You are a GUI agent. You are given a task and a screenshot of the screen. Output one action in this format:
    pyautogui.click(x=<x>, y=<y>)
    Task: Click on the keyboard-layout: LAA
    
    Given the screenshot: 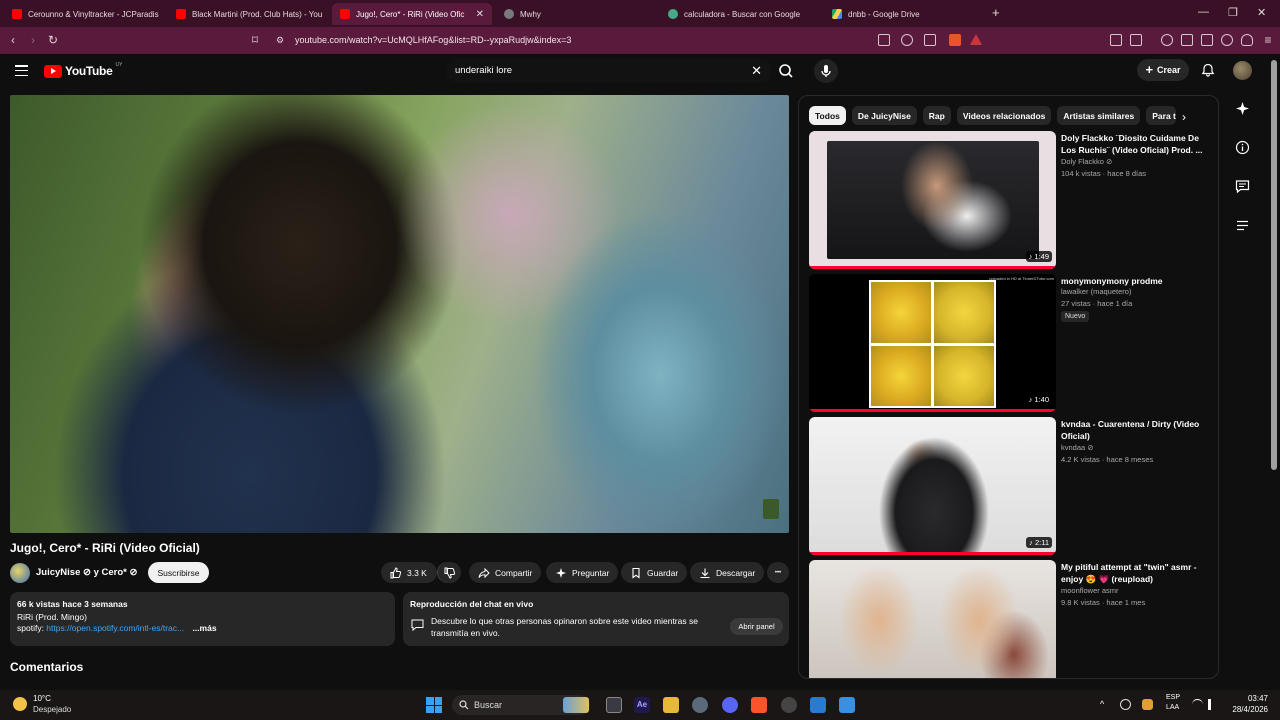 What is the action you would take?
    pyautogui.click(x=1172, y=707)
    